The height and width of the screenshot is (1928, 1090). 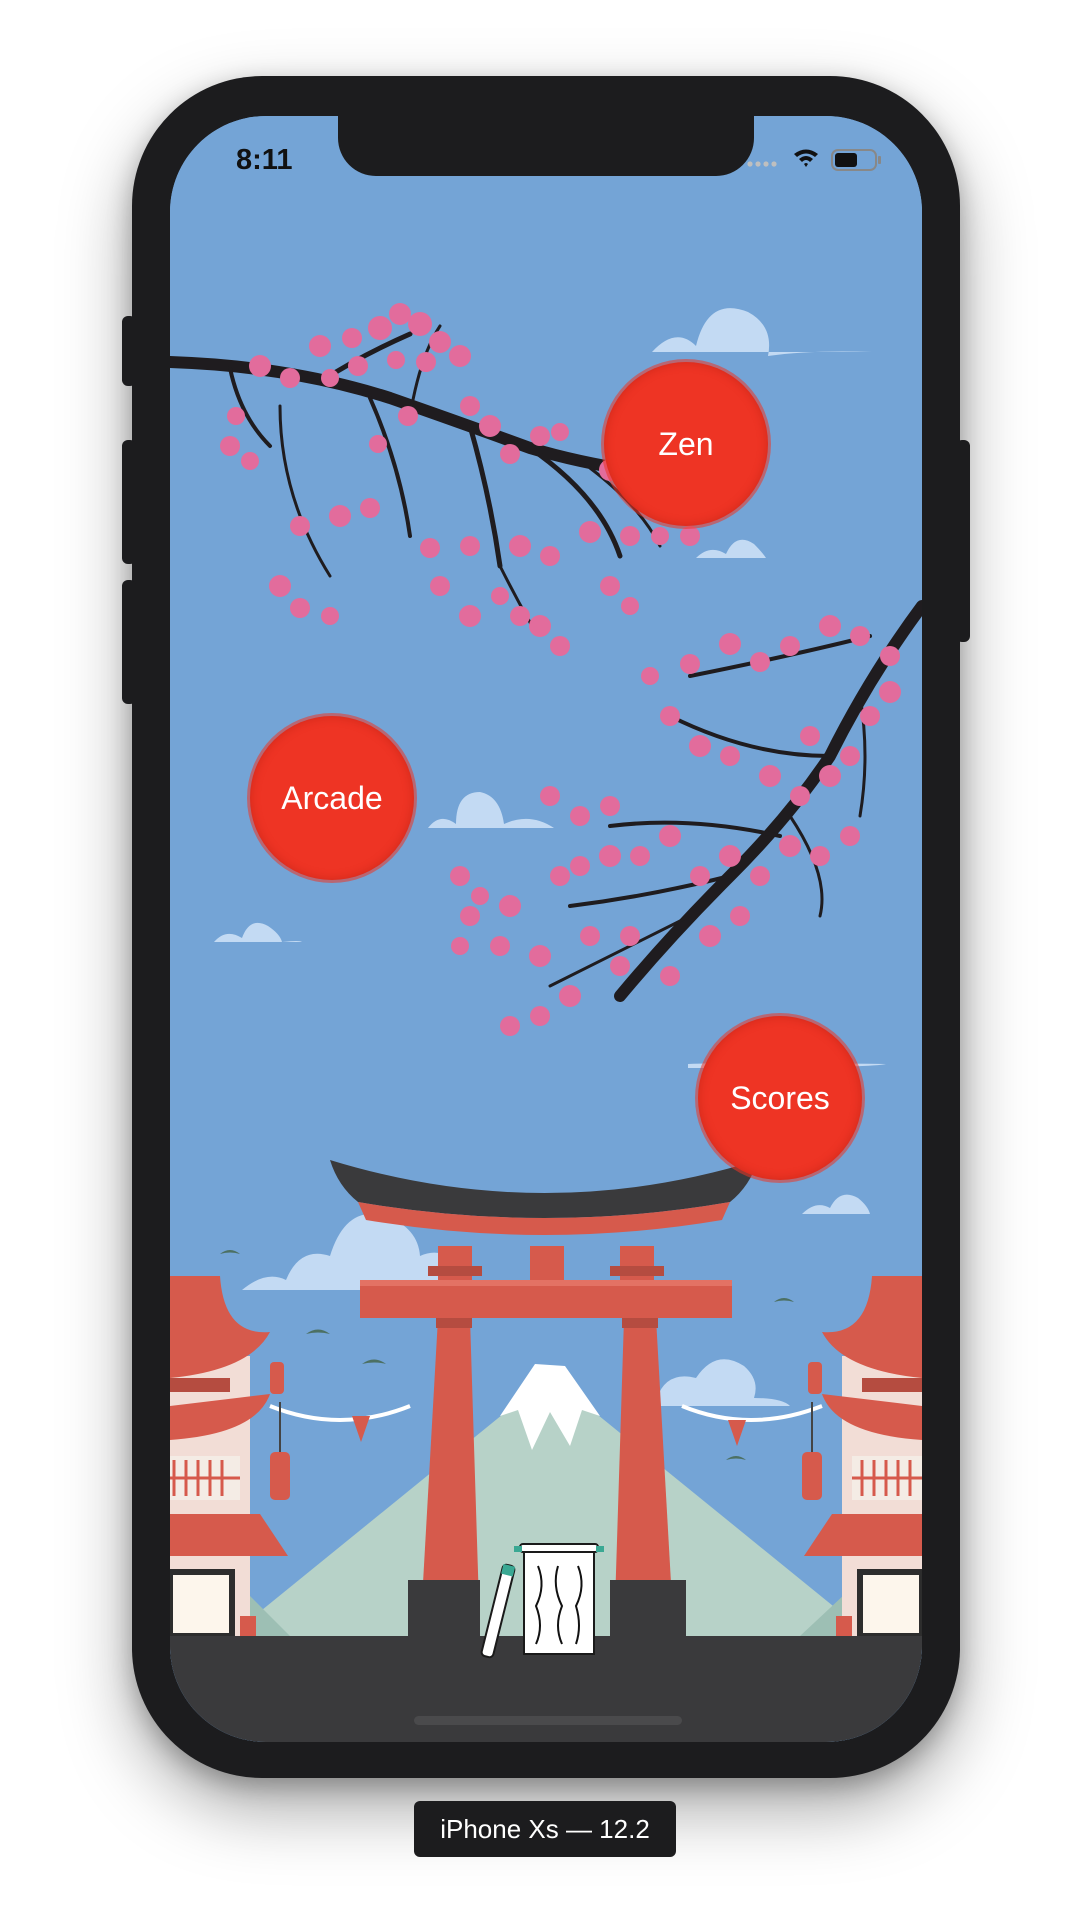 I want to click on scores-button: Scores, so click(x=780, y=1098).